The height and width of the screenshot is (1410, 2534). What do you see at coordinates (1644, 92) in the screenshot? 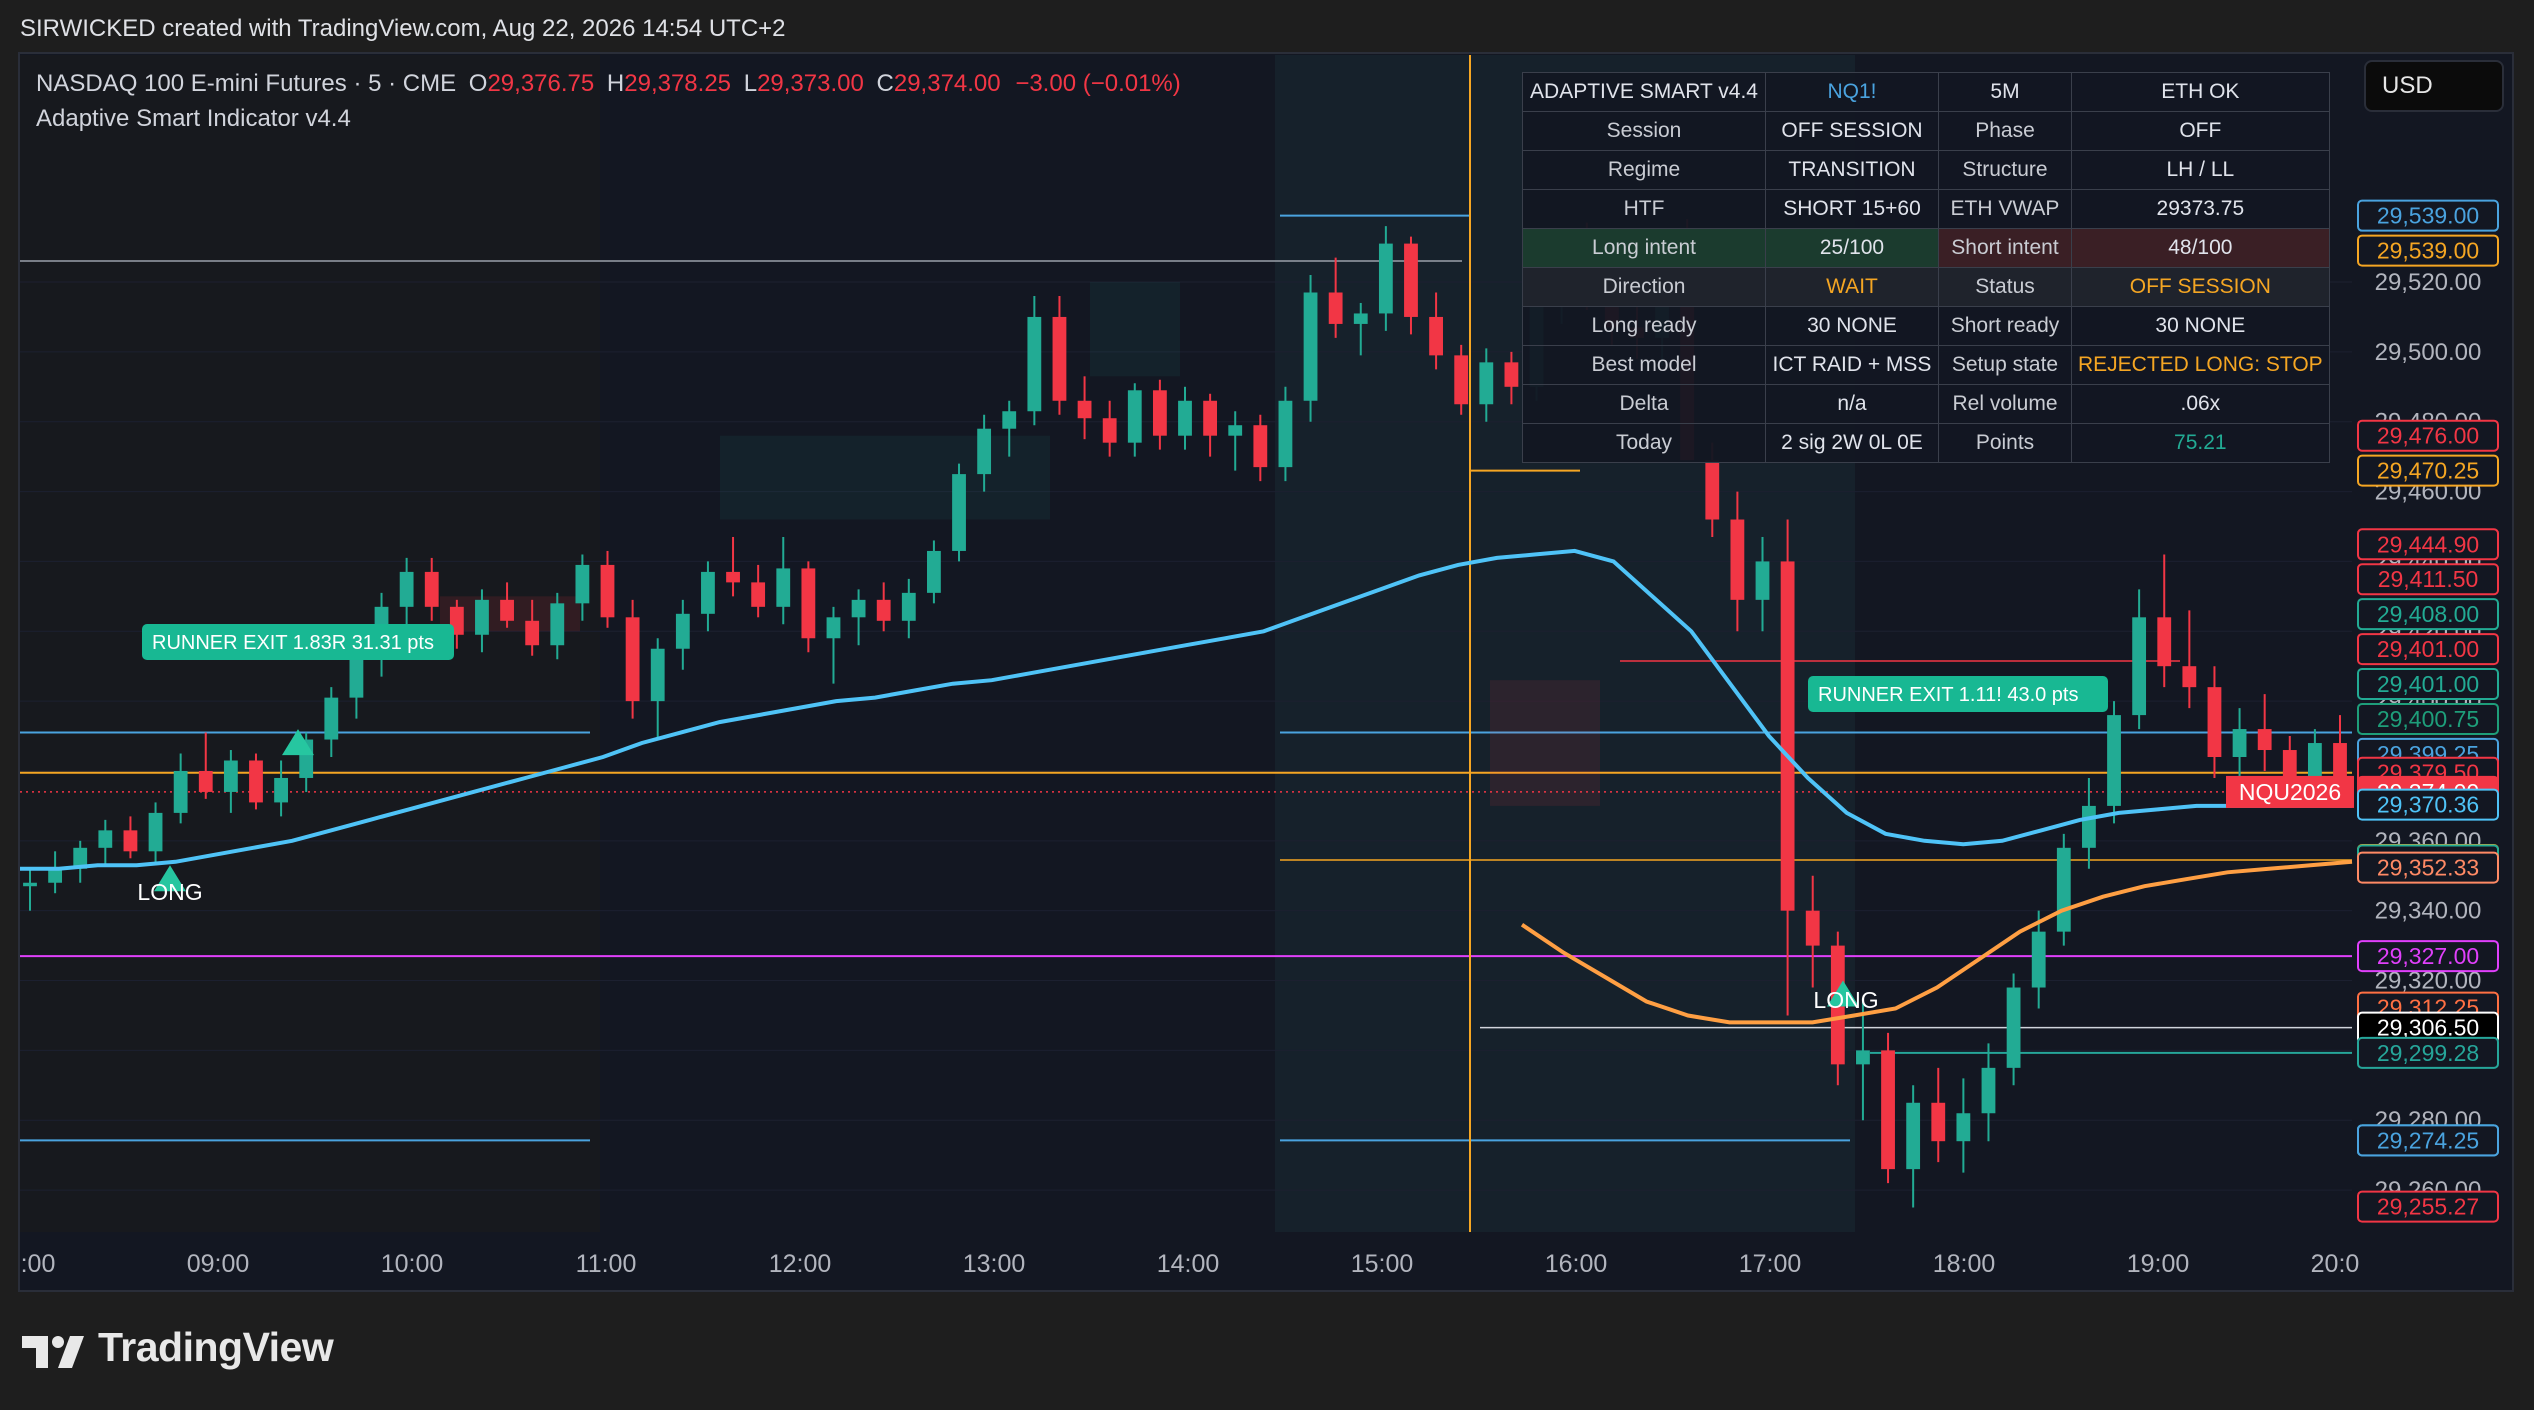
I see `table-title: ADAPTIVE SMART v4.4` at bounding box center [1644, 92].